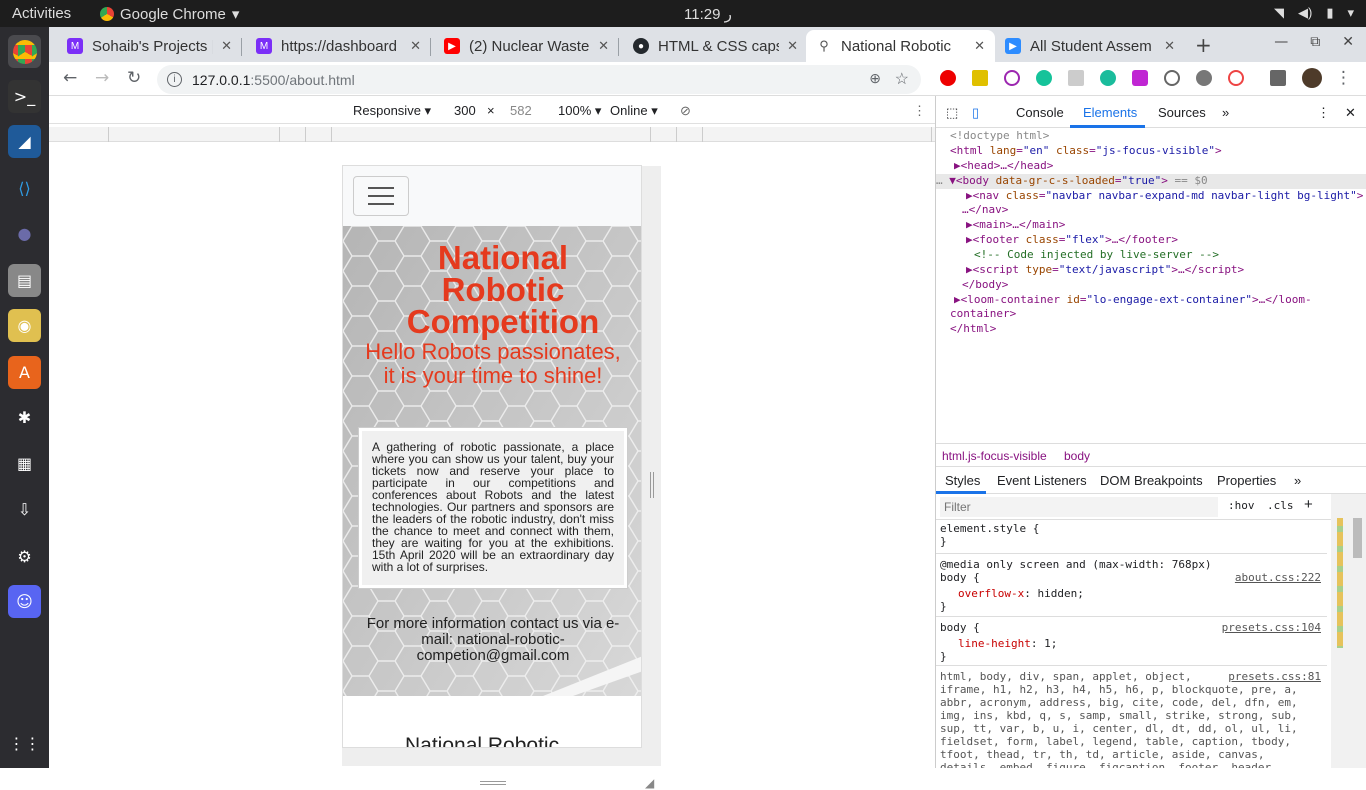 This screenshot has width=1366, height=790. I want to click on chrome-menu-icon: ⋮, so click(1343, 78).